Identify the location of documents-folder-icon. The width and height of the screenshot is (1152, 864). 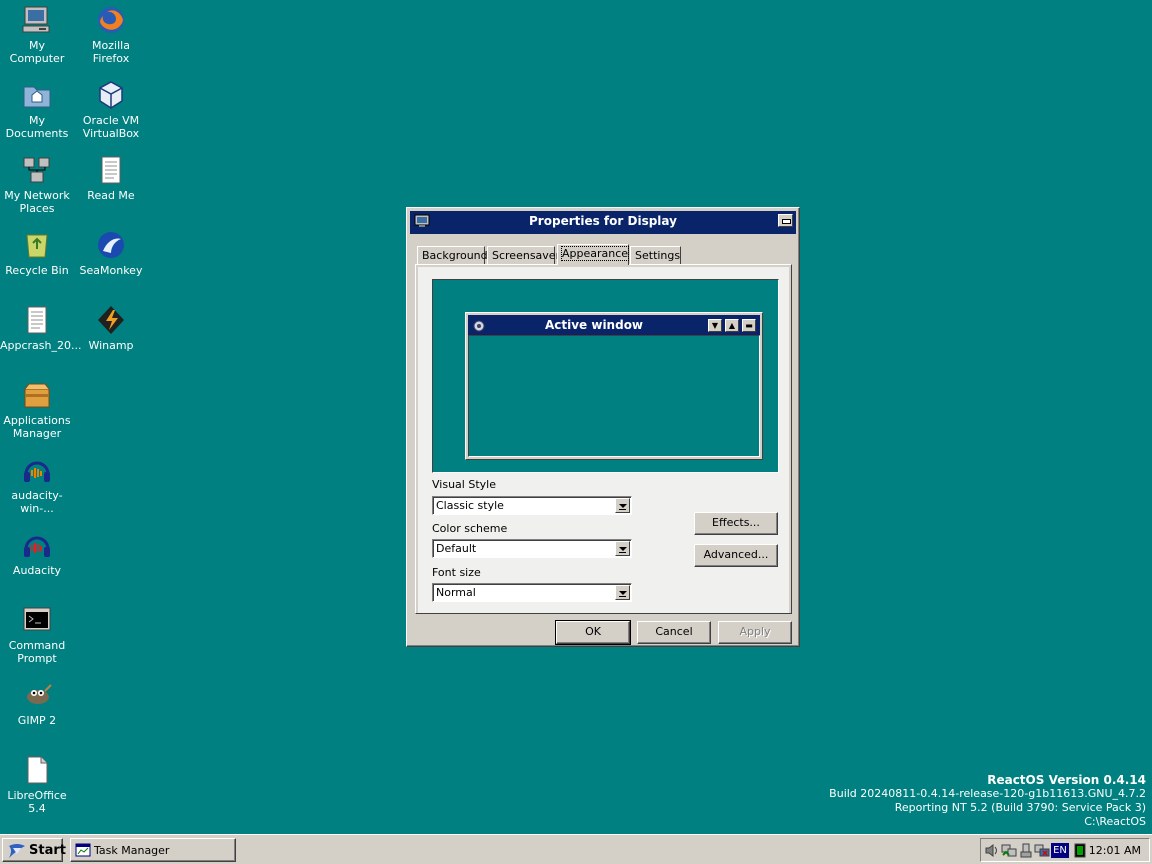
(37, 95).